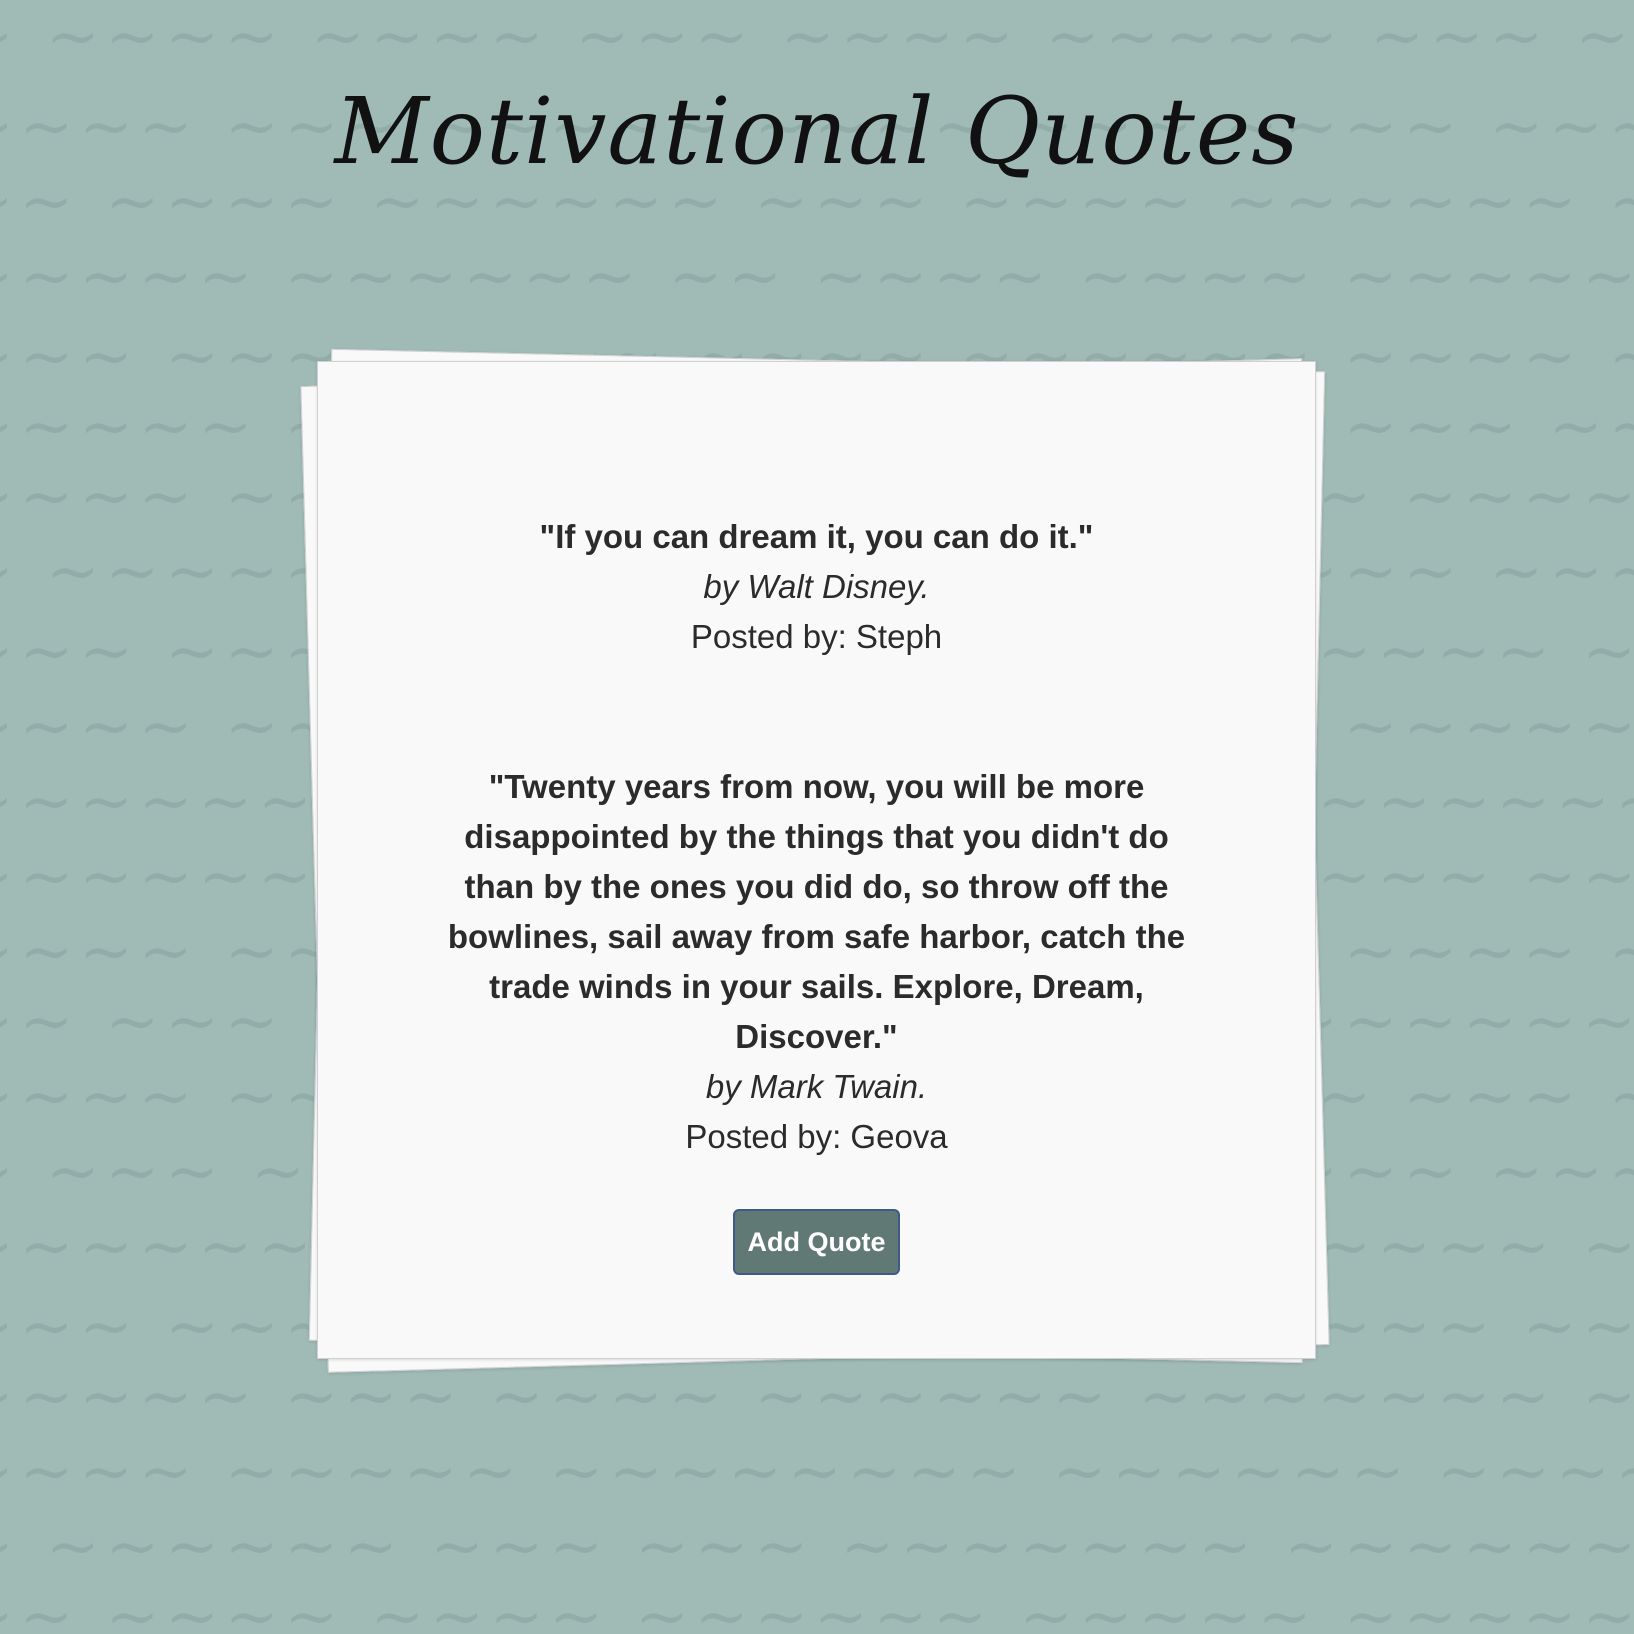  I want to click on page-title: Motivational Quotes, so click(817, 131).